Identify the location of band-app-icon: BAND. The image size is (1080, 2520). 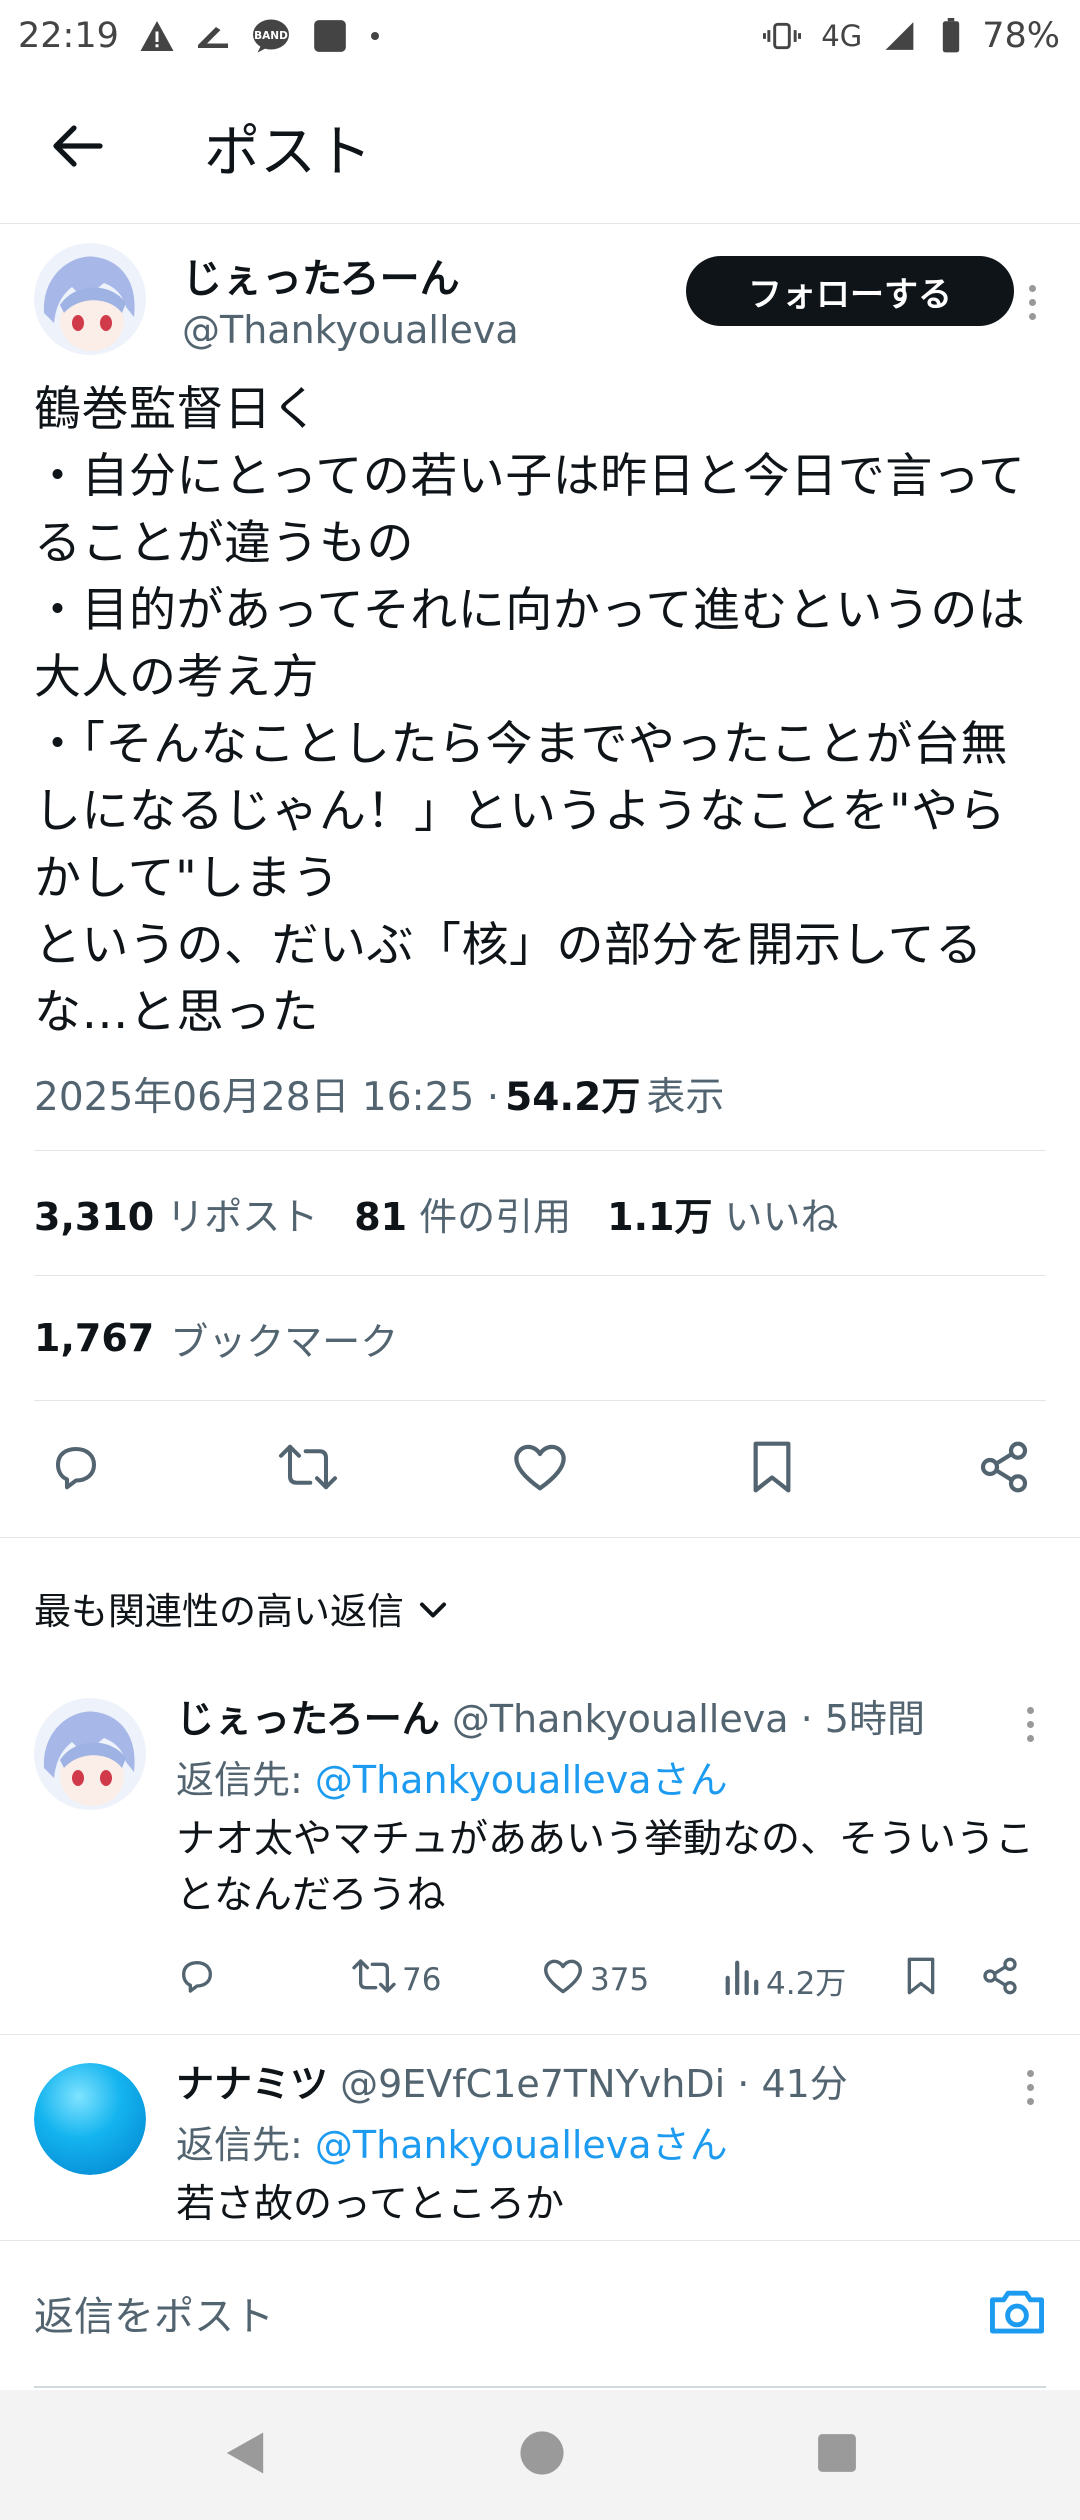
(271, 36).